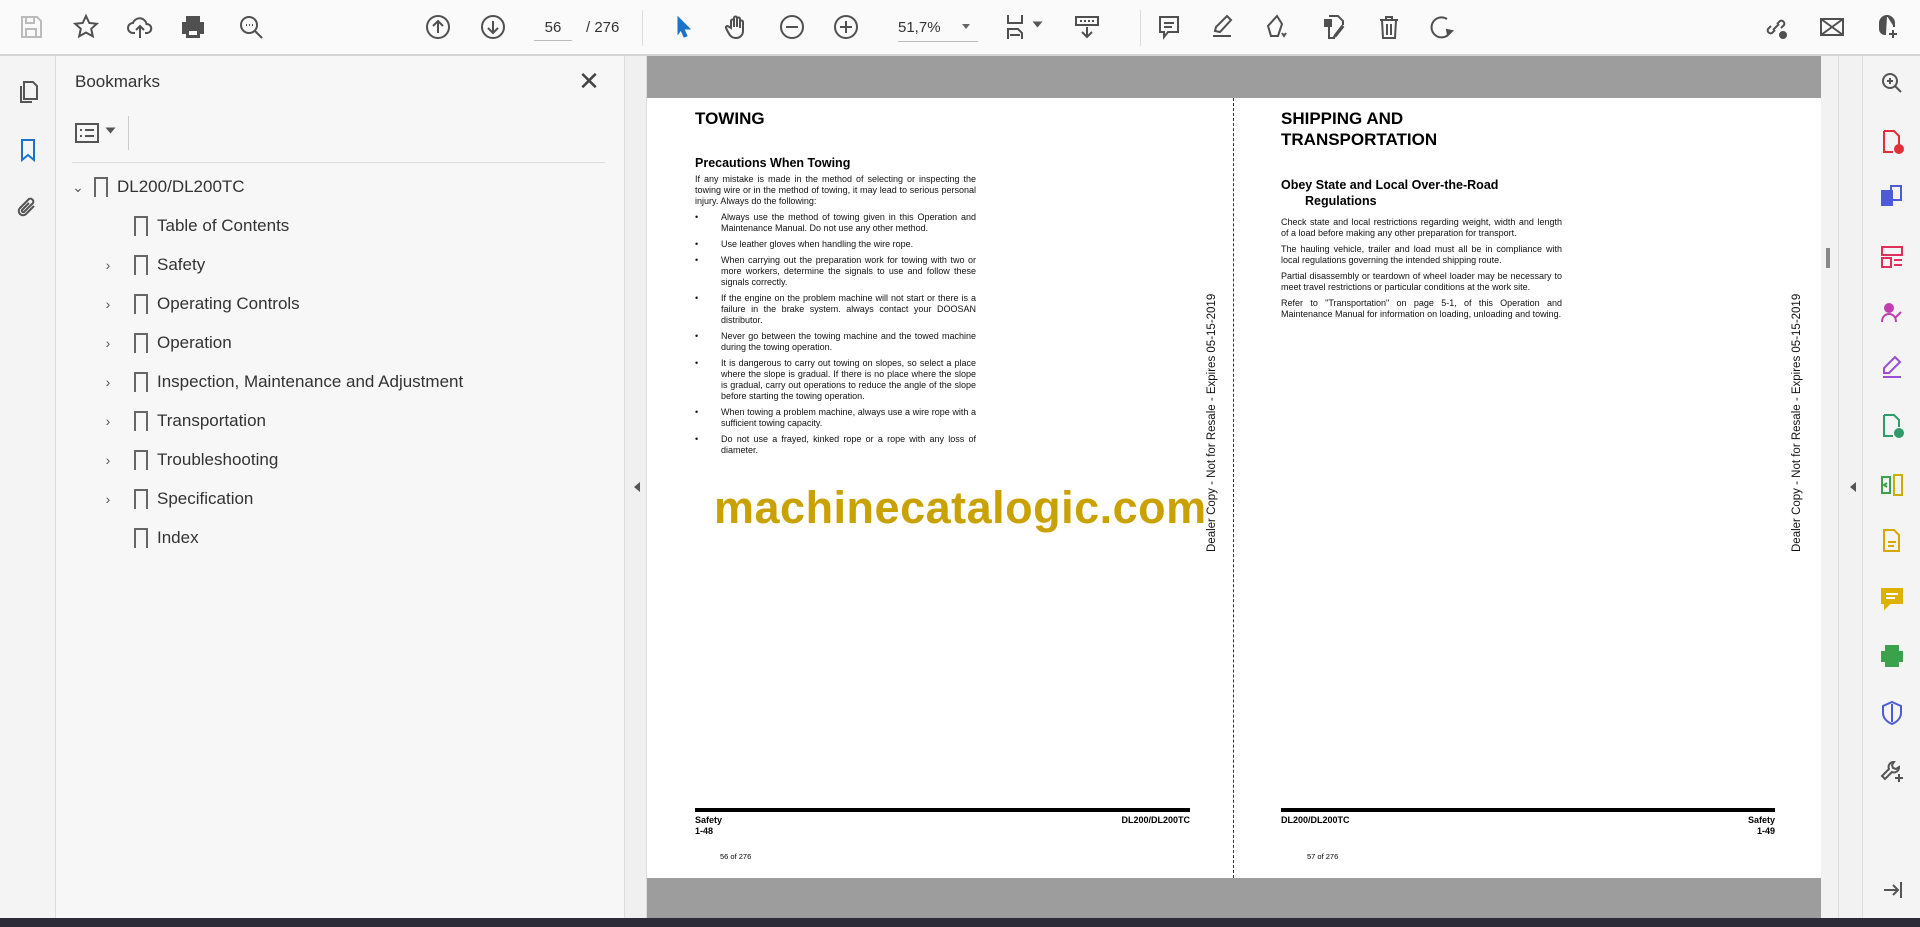  I want to click on add-user-icon, so click(1888, 26).